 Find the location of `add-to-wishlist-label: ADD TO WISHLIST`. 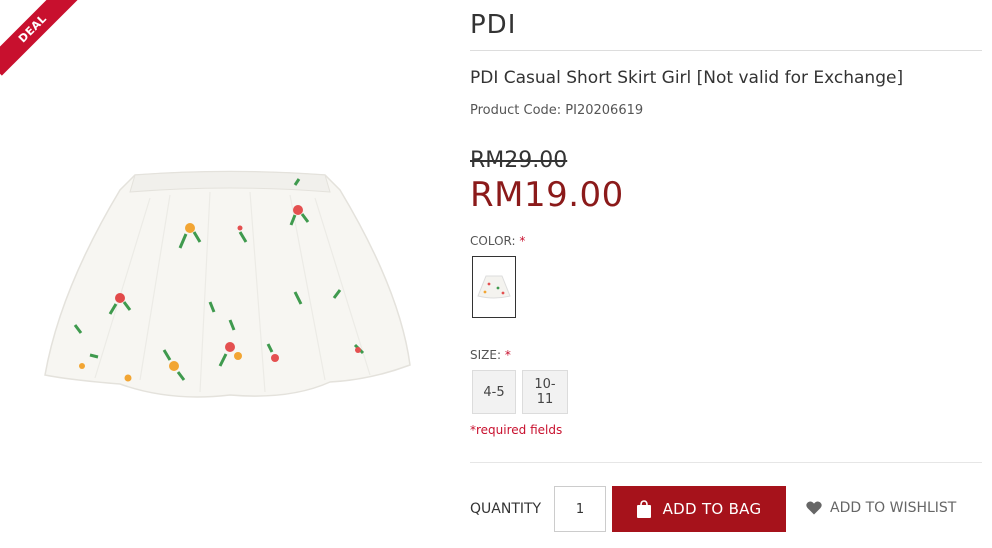

add-to-wishlist-label: ADD TO WISHLIST is located at coordinates (893, 508).